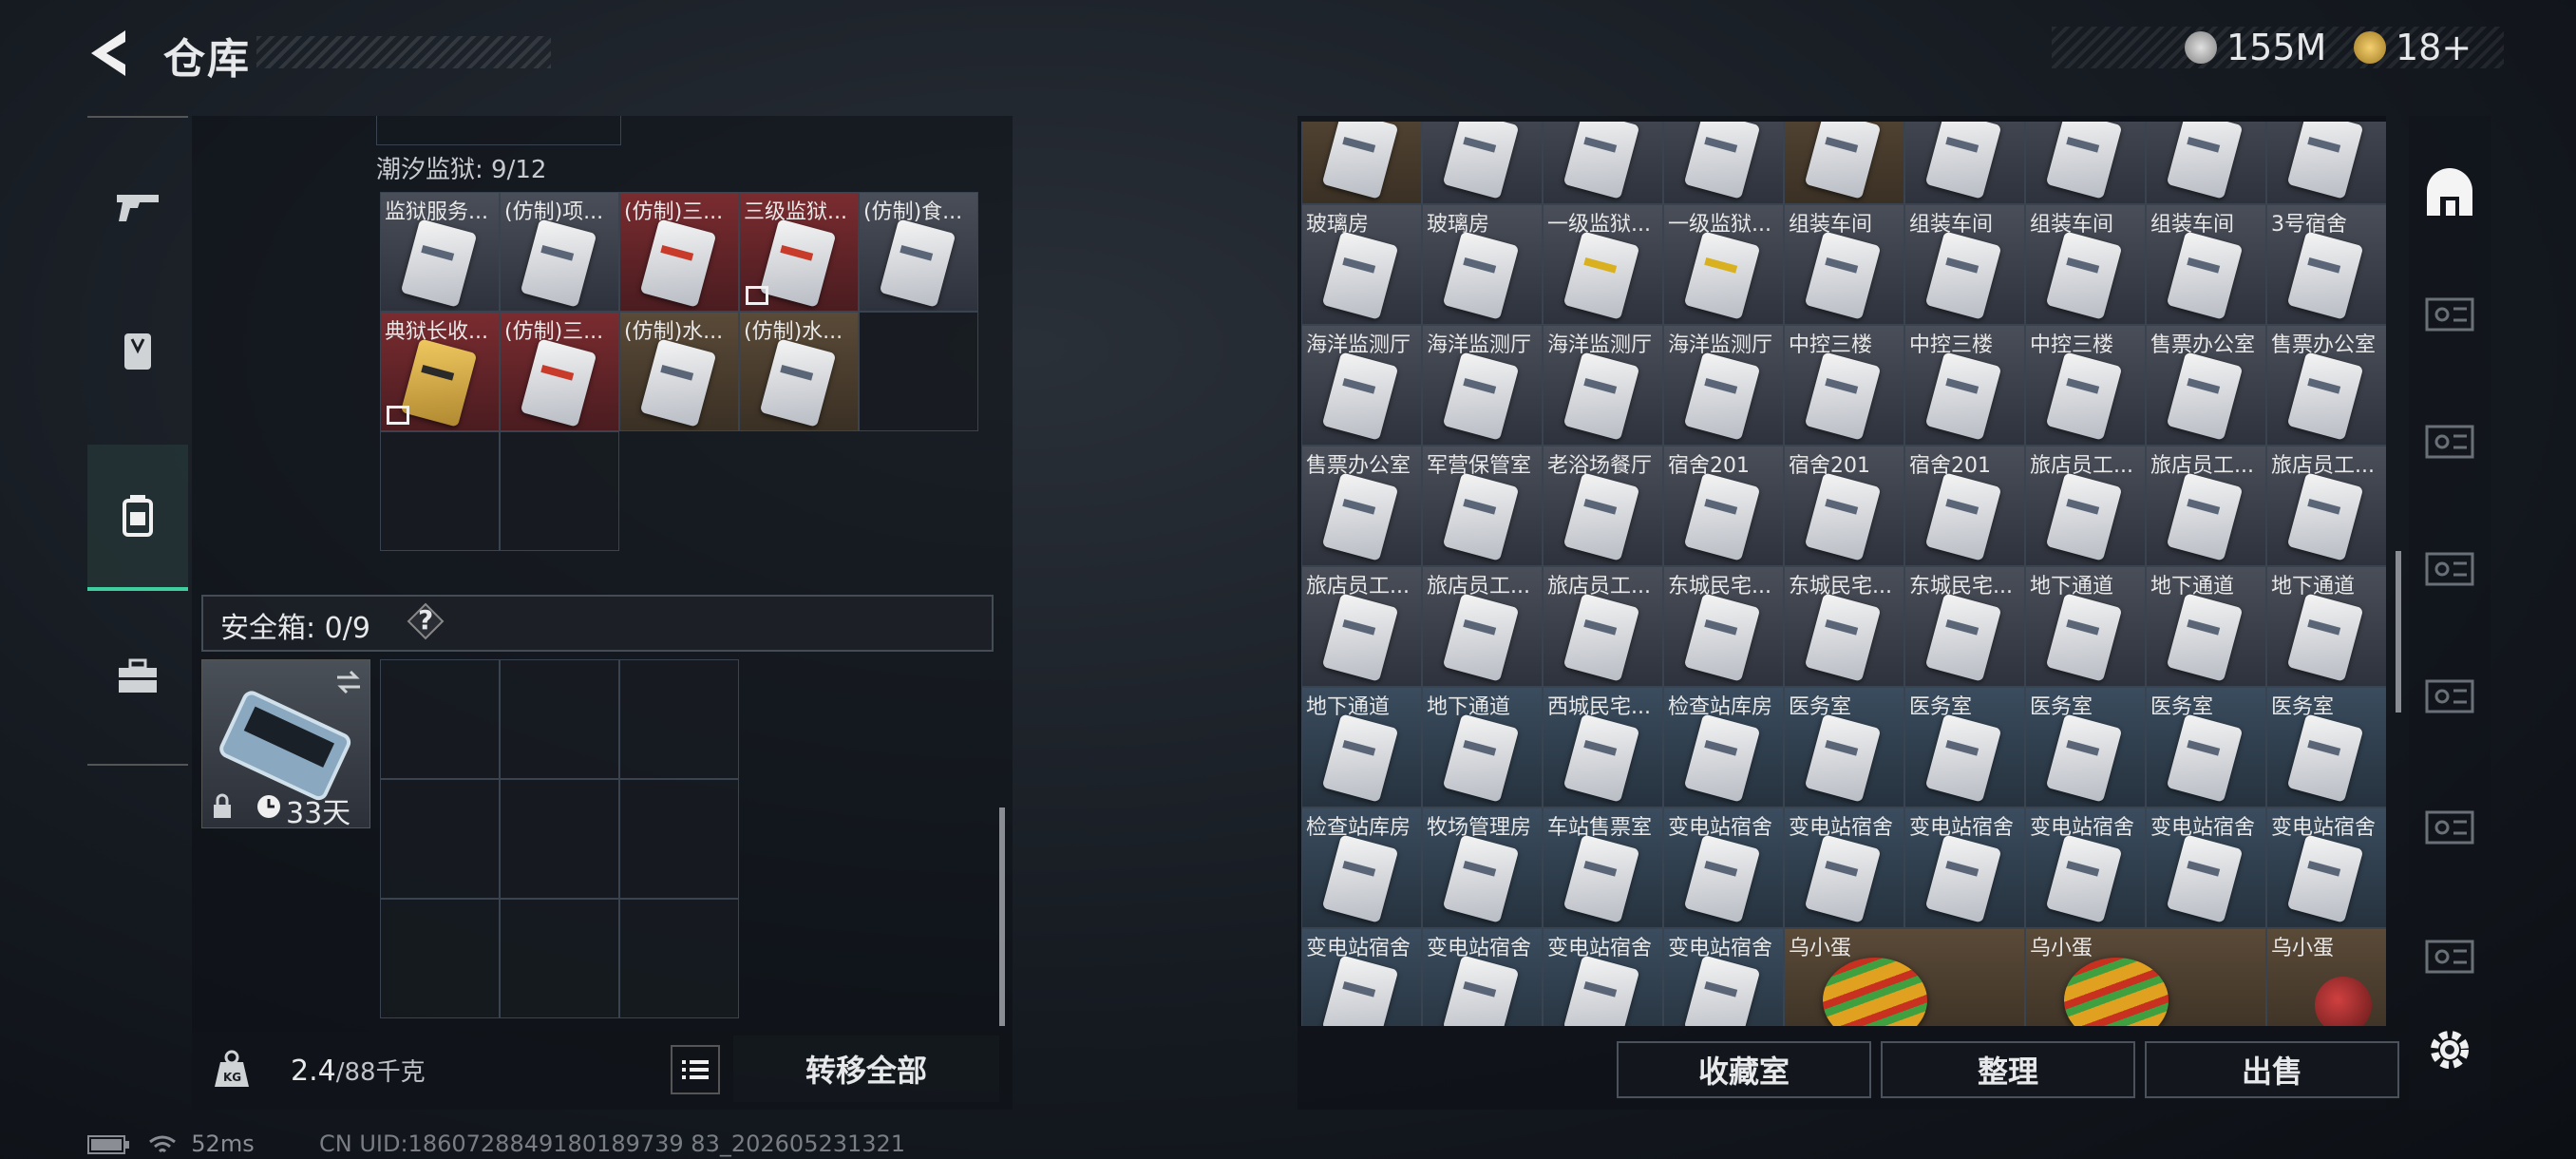 The height and width of the screenshot is (1159, 2576). I want to click on back-arrow-icon, so click(110, 53).